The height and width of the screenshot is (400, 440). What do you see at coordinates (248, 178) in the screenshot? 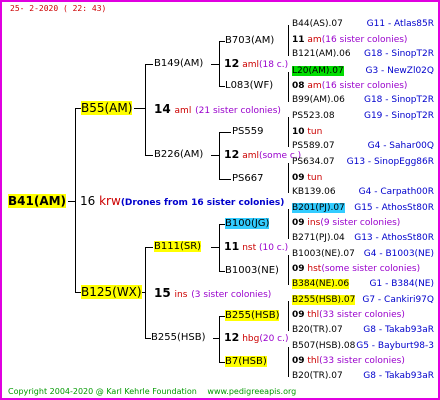
I see `g3-queen-4: PS667` at bounding box center [248, 178].